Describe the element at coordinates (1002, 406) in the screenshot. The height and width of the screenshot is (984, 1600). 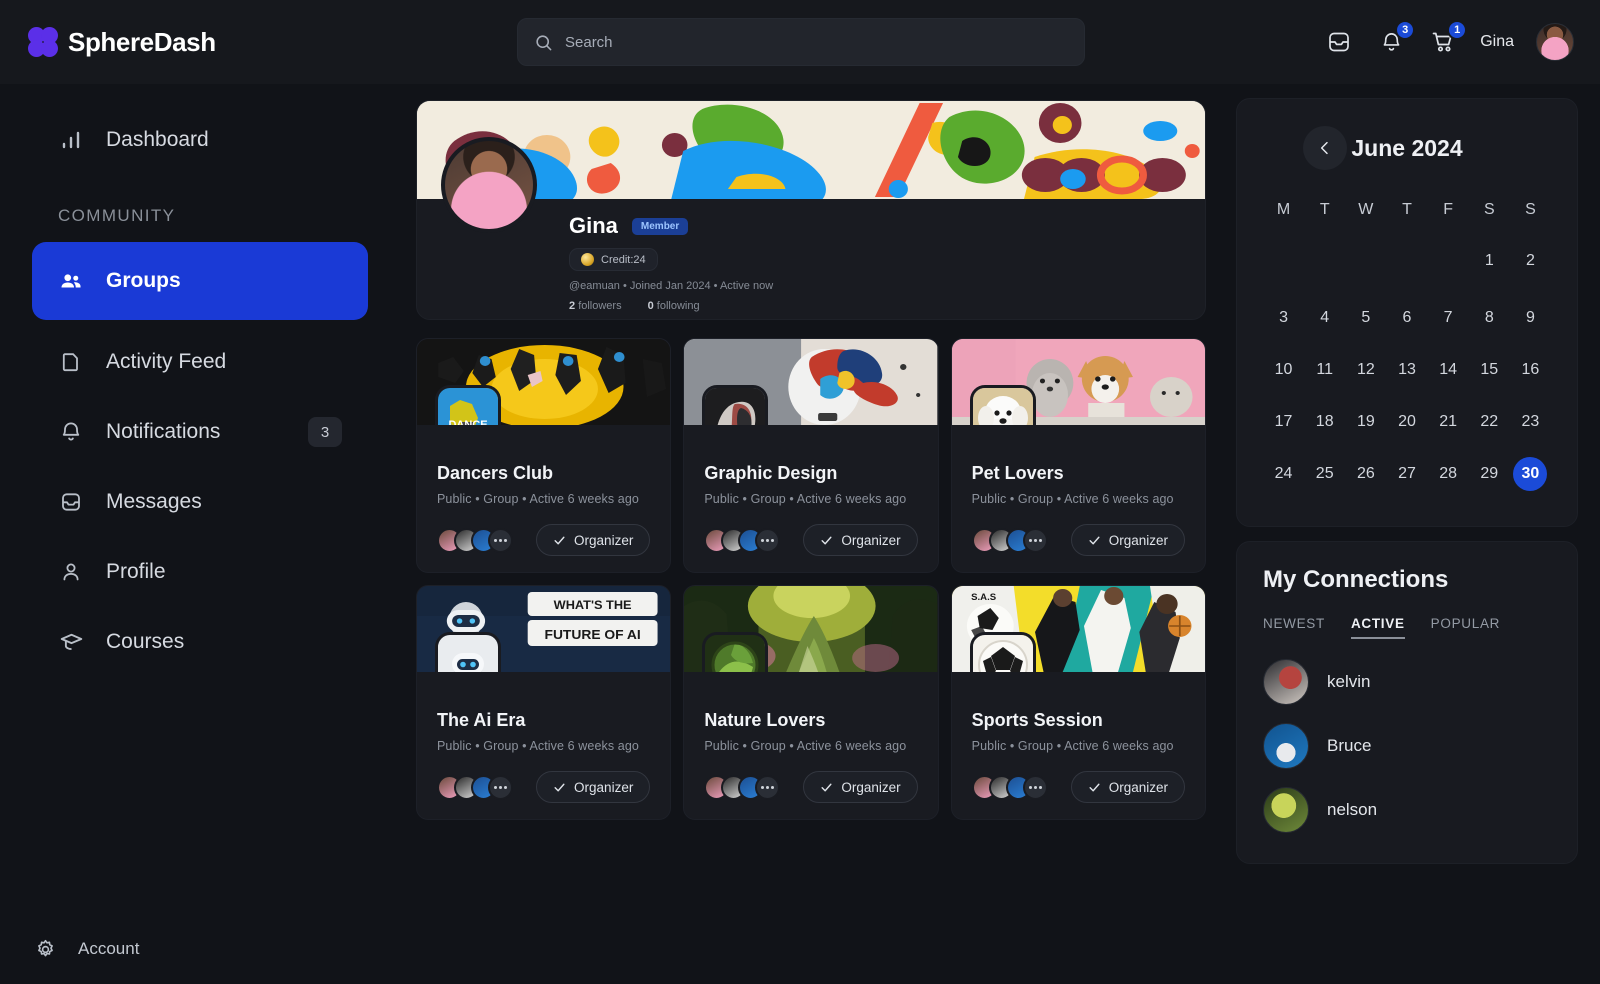
I see `dog-thumb-image` at that location.